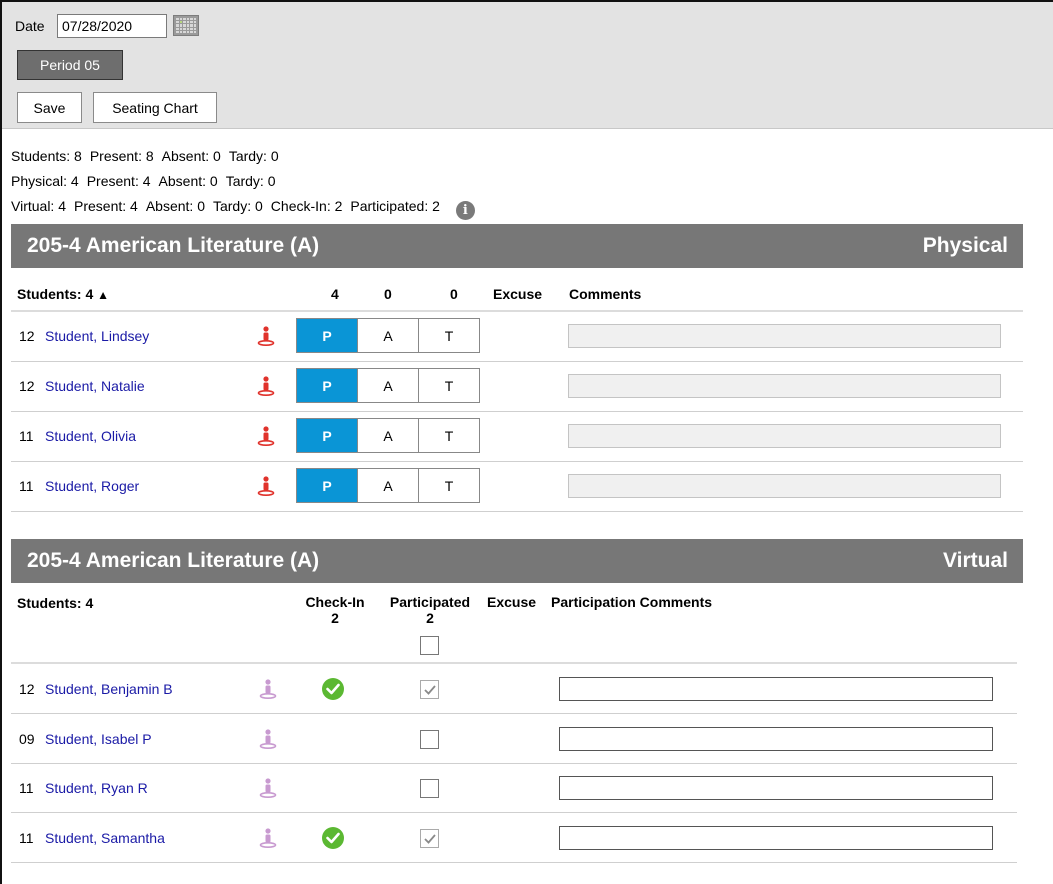 The image size is (1053, 884). What do you see at coordinates (191, 156) in the screenshot?
I see `summary-students-absent: Absent: 0` at bounding box center [191, 156].